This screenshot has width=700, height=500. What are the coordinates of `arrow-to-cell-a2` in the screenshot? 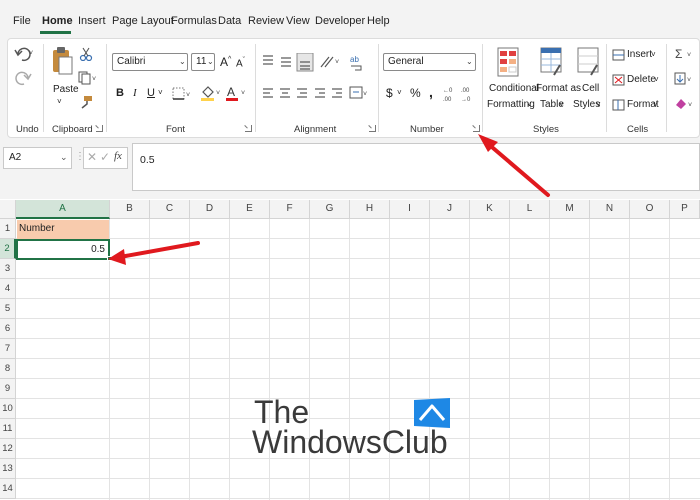 It's located at (154, 253).